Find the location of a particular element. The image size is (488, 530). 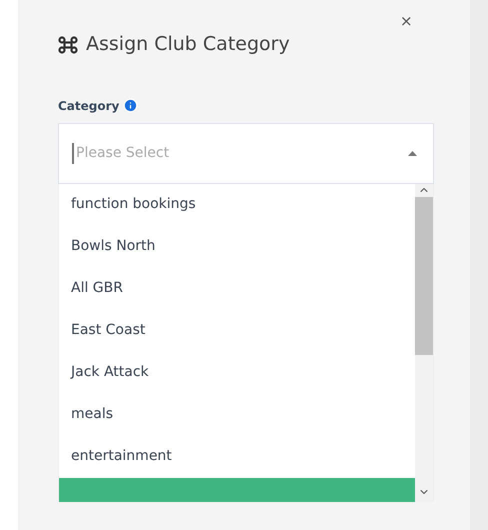

dropdown-option: function bookings is located at coordinates (237, 205).